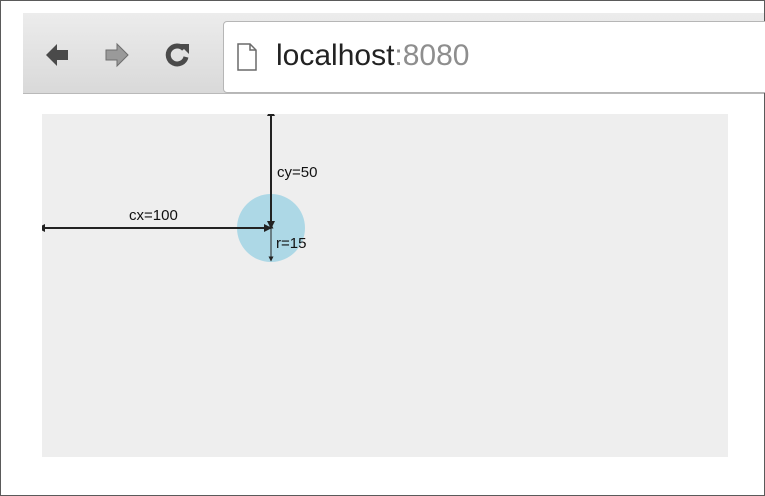  Describe the element at coordinates (335, 55) in the screenshot. I see `url-host: localhost` at that location.